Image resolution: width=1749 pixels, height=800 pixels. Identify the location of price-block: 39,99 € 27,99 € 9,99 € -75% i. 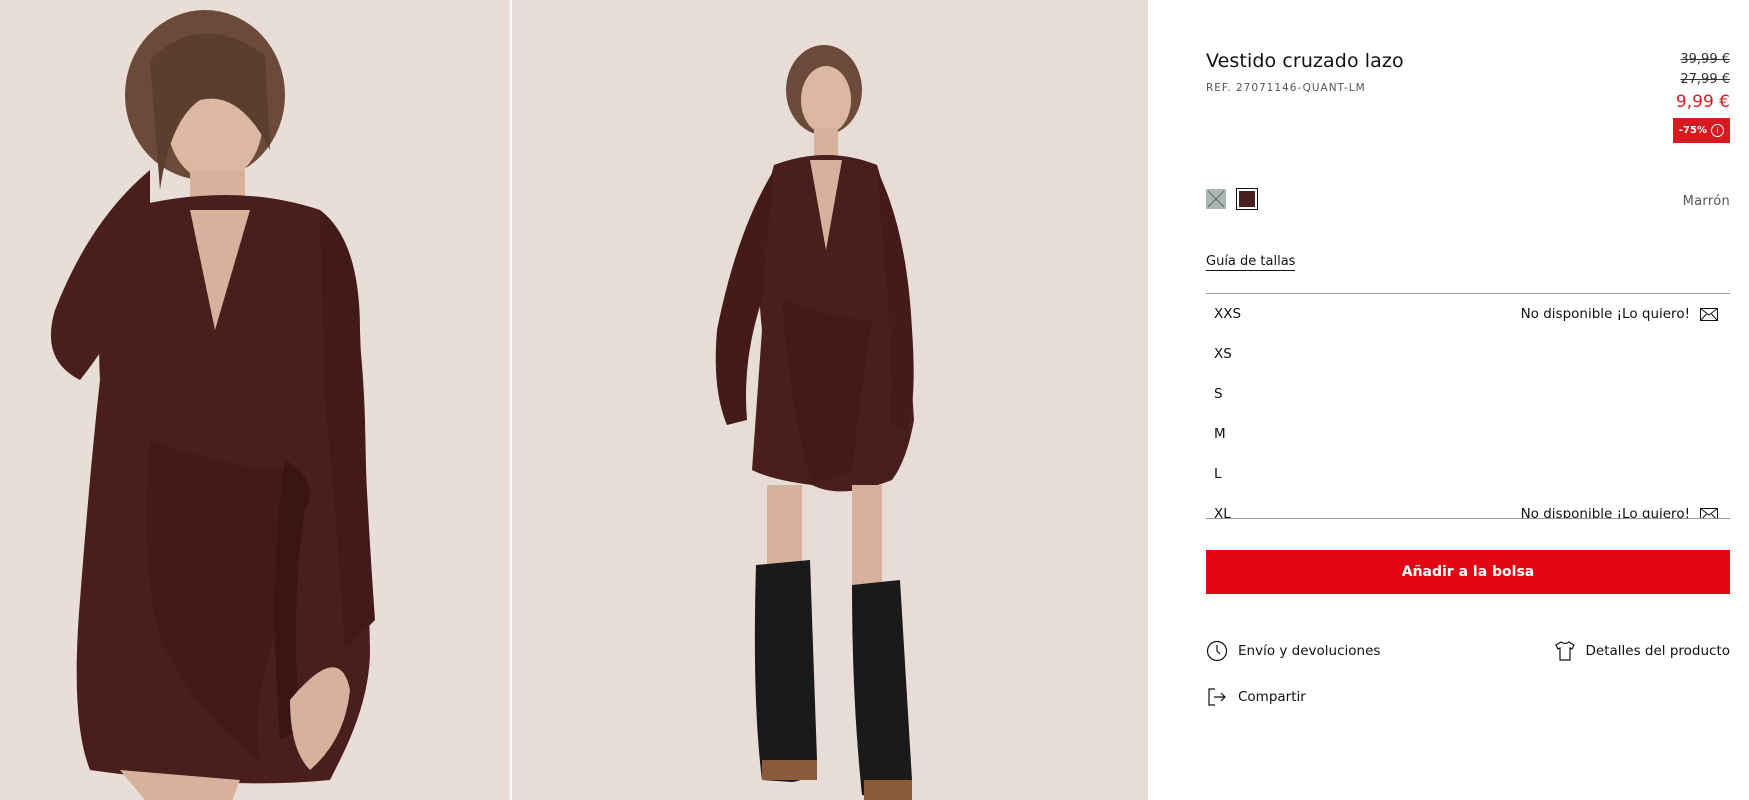
(1701, 96).